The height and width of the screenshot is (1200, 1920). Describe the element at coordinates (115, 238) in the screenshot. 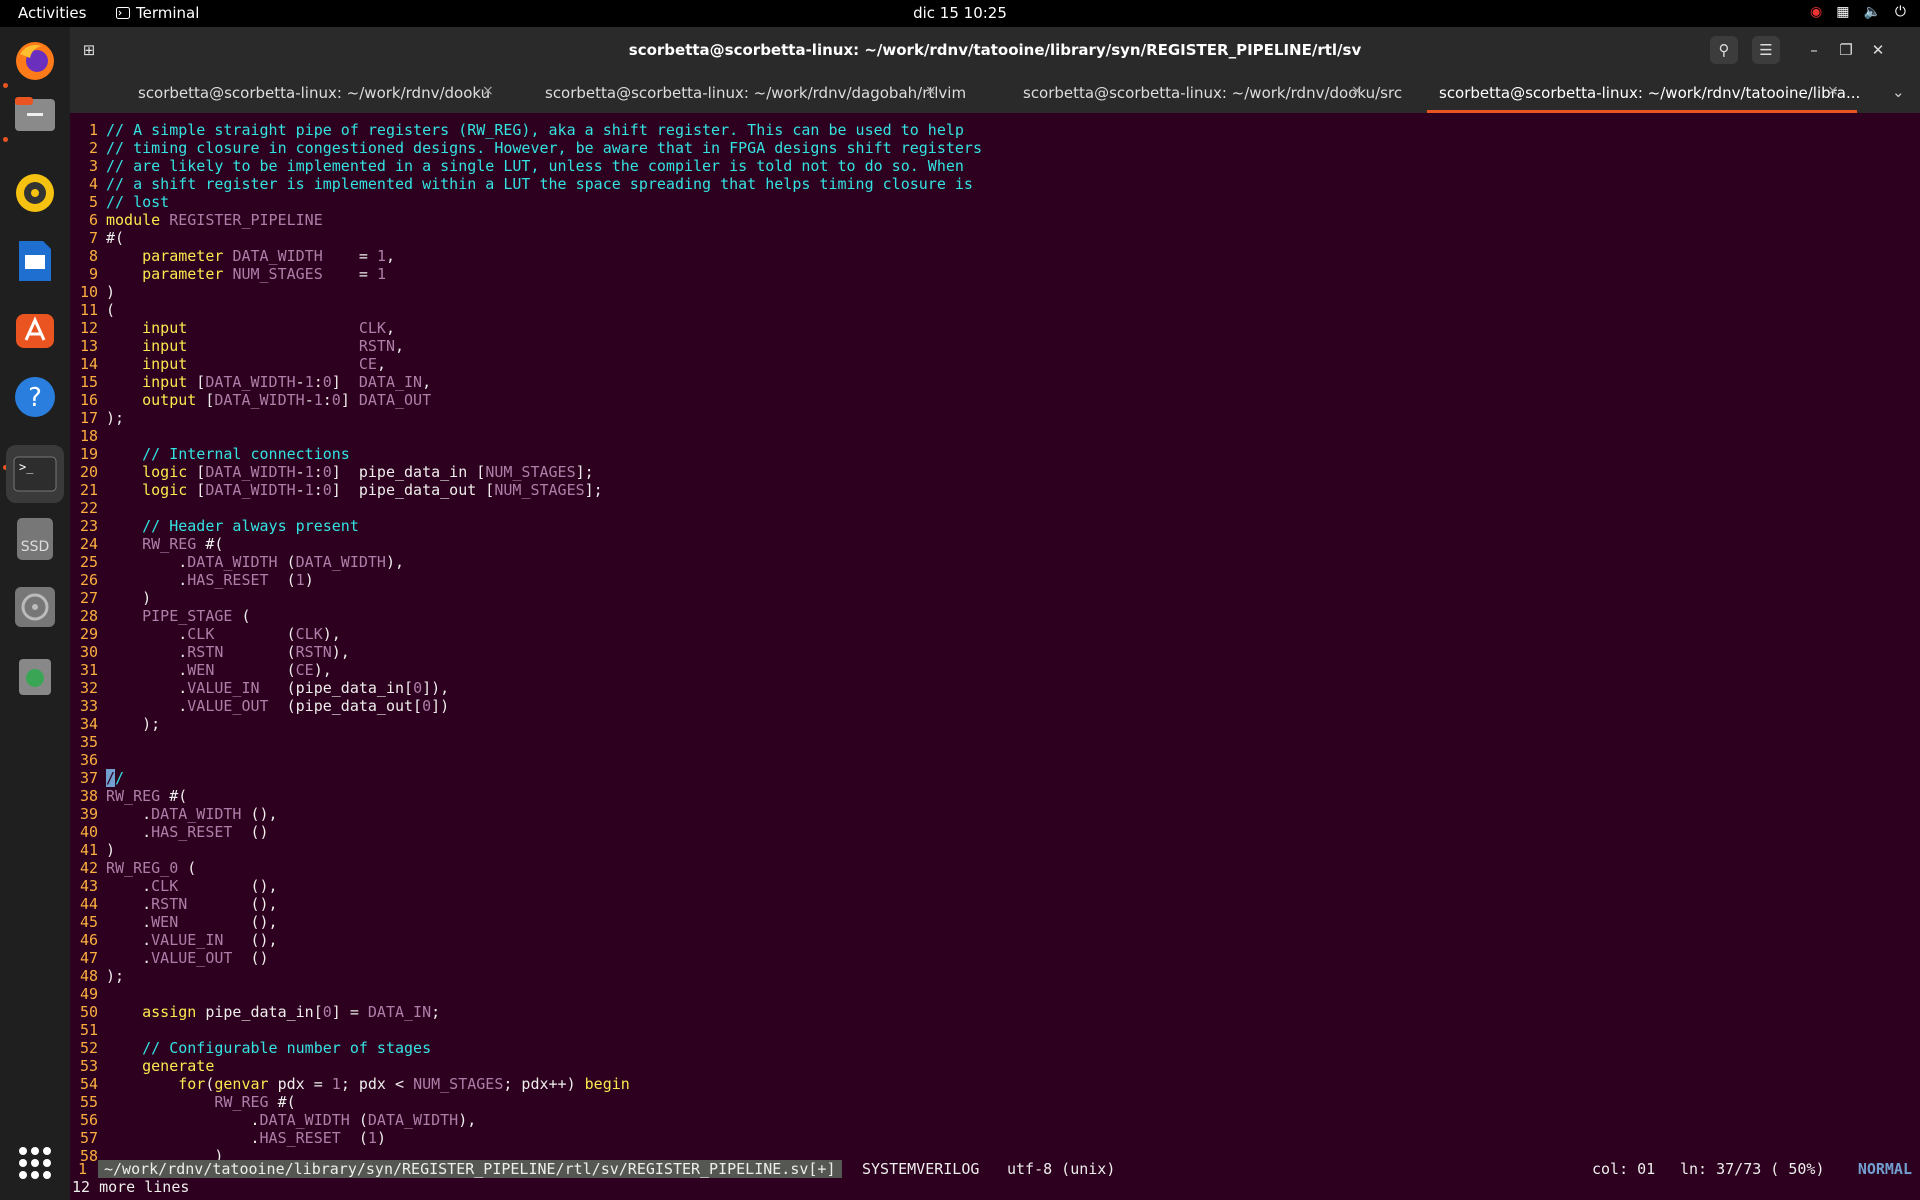

I see `line-text: #(` at that location.